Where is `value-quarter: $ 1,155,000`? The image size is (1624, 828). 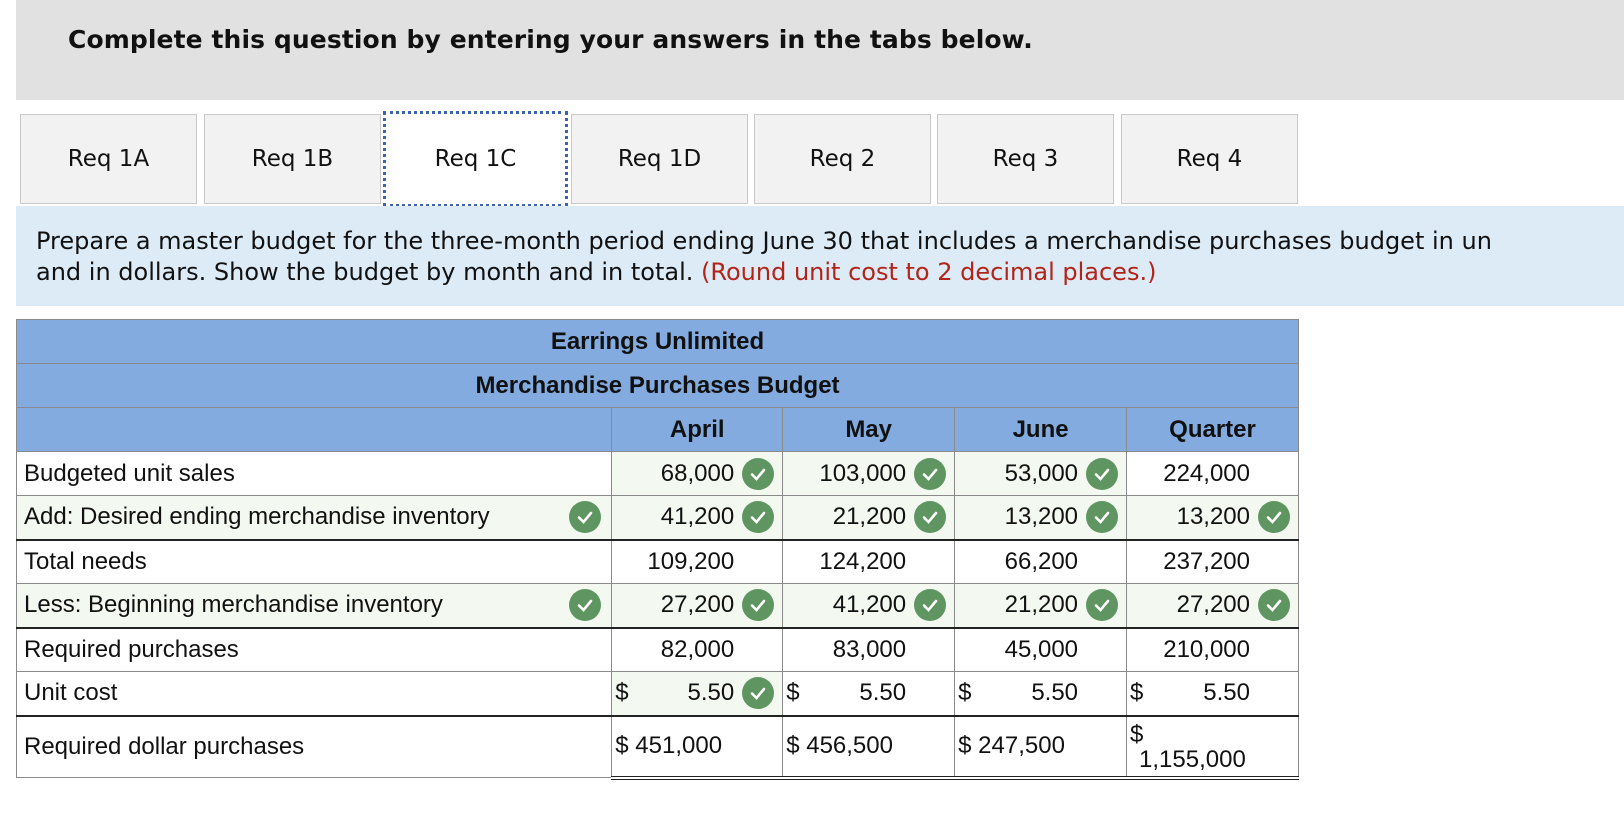 value-quarter: $ 1,155,000 is located at coordinates (1212, 747).